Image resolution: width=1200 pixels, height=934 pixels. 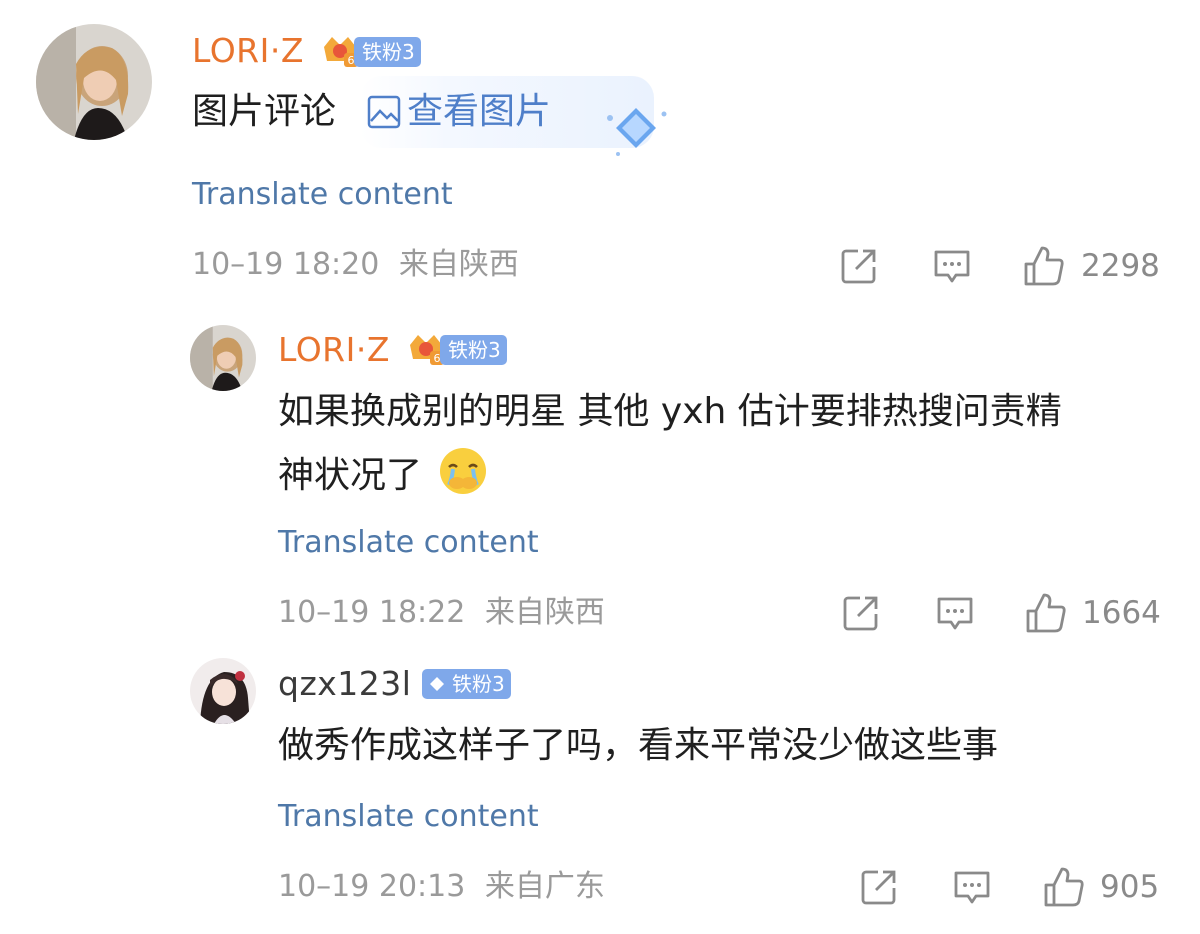 I want to click on comment-meta: 10–19 18:22 来自陕西, so click(x=441, y=613).